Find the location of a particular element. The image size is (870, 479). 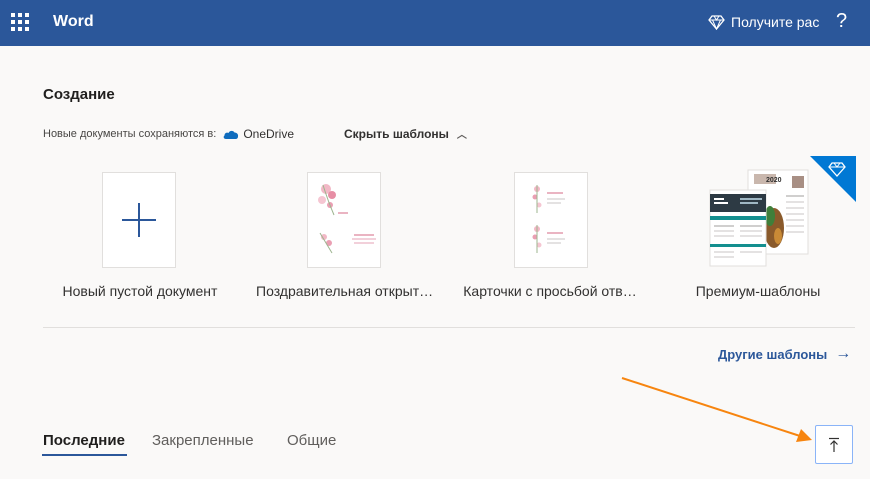

tab-pinned: Закрепленные is located at coordinates (203, 440).